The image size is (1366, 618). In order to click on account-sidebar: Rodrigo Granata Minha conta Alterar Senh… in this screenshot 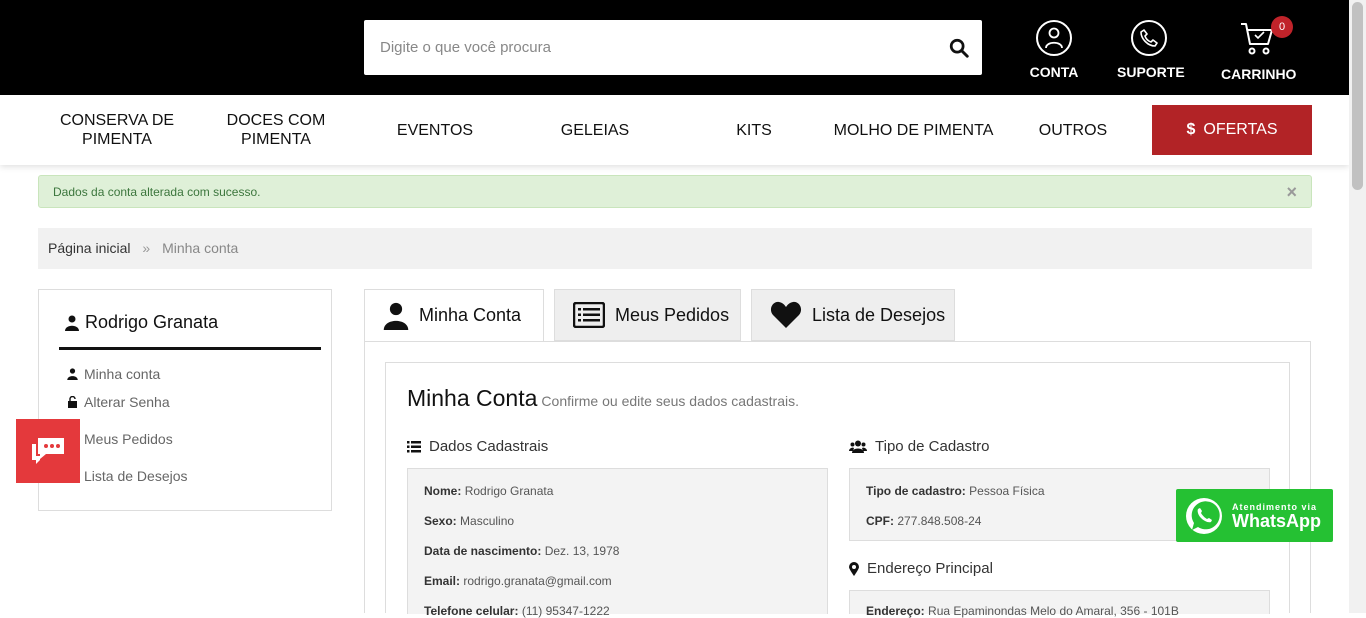, I will do `click(185, 400)`.